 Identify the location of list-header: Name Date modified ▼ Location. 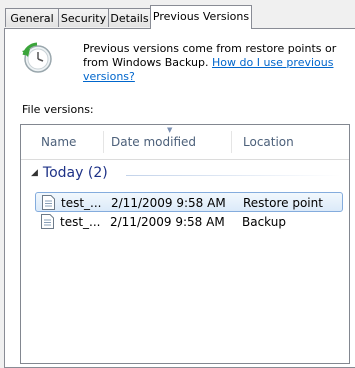
(185, 142).